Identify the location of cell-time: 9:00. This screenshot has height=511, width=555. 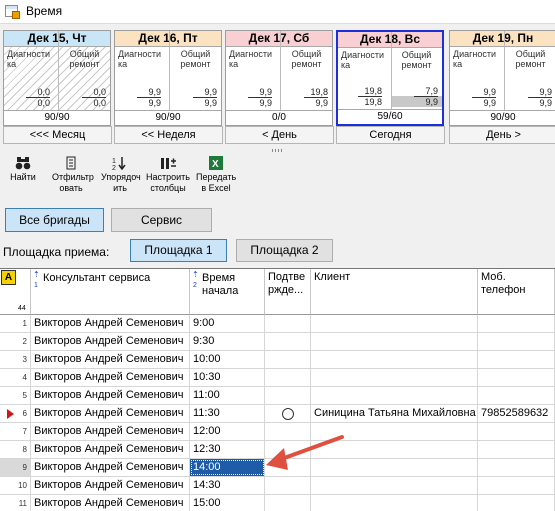
(227, 323).